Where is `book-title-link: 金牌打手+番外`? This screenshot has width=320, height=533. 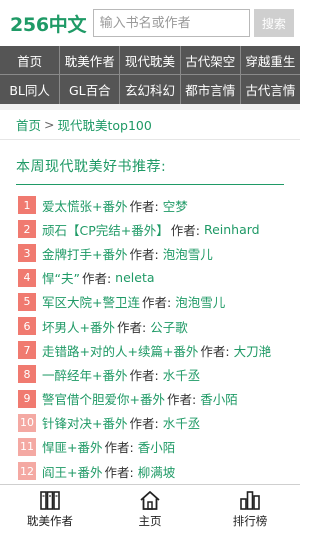
book-title-link: 金牌打手+番外 is located at coordinates (84, 253).